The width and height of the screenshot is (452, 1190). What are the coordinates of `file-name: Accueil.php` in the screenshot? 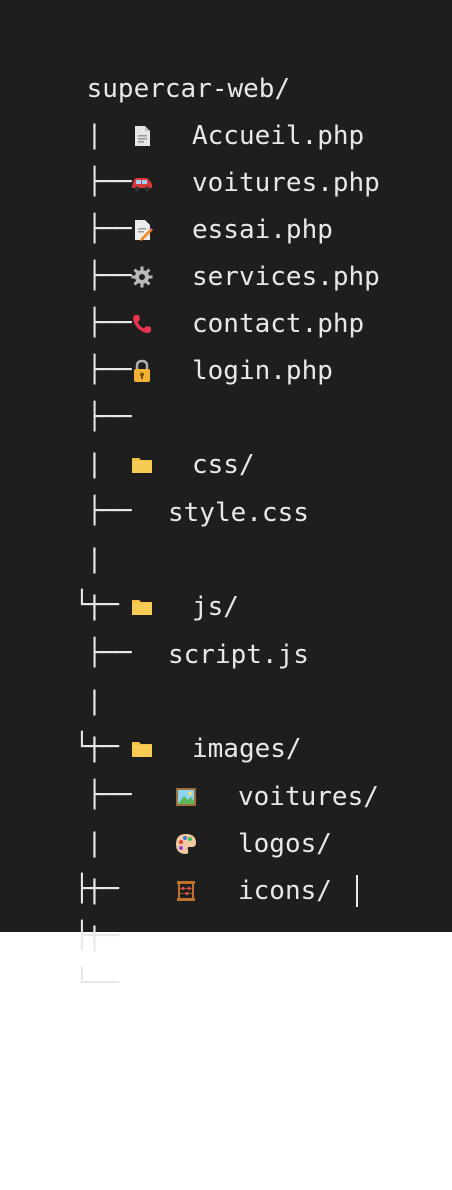 It's located at (278, 136).